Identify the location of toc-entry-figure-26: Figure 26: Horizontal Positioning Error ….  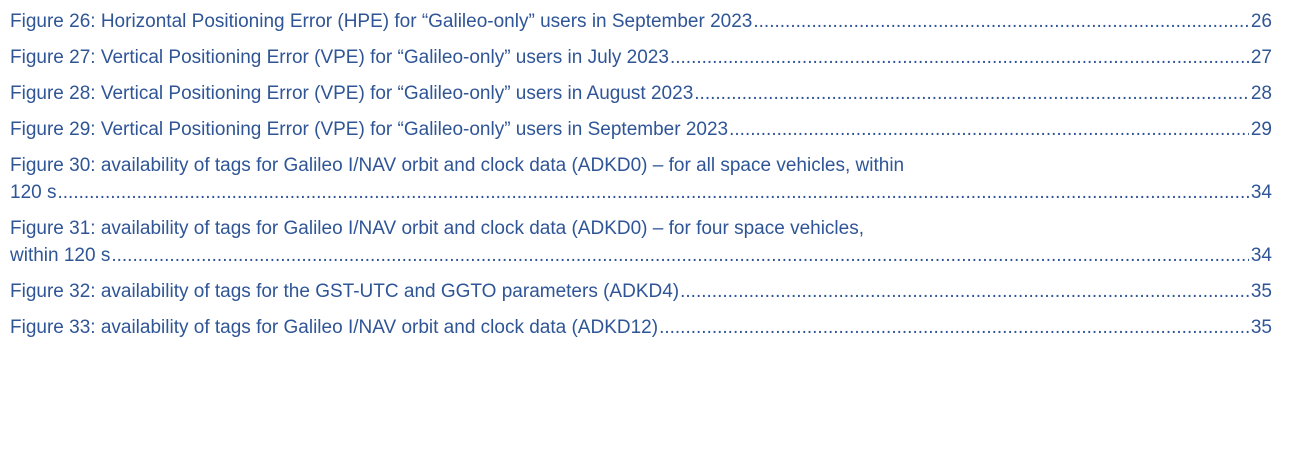
(641, 21).